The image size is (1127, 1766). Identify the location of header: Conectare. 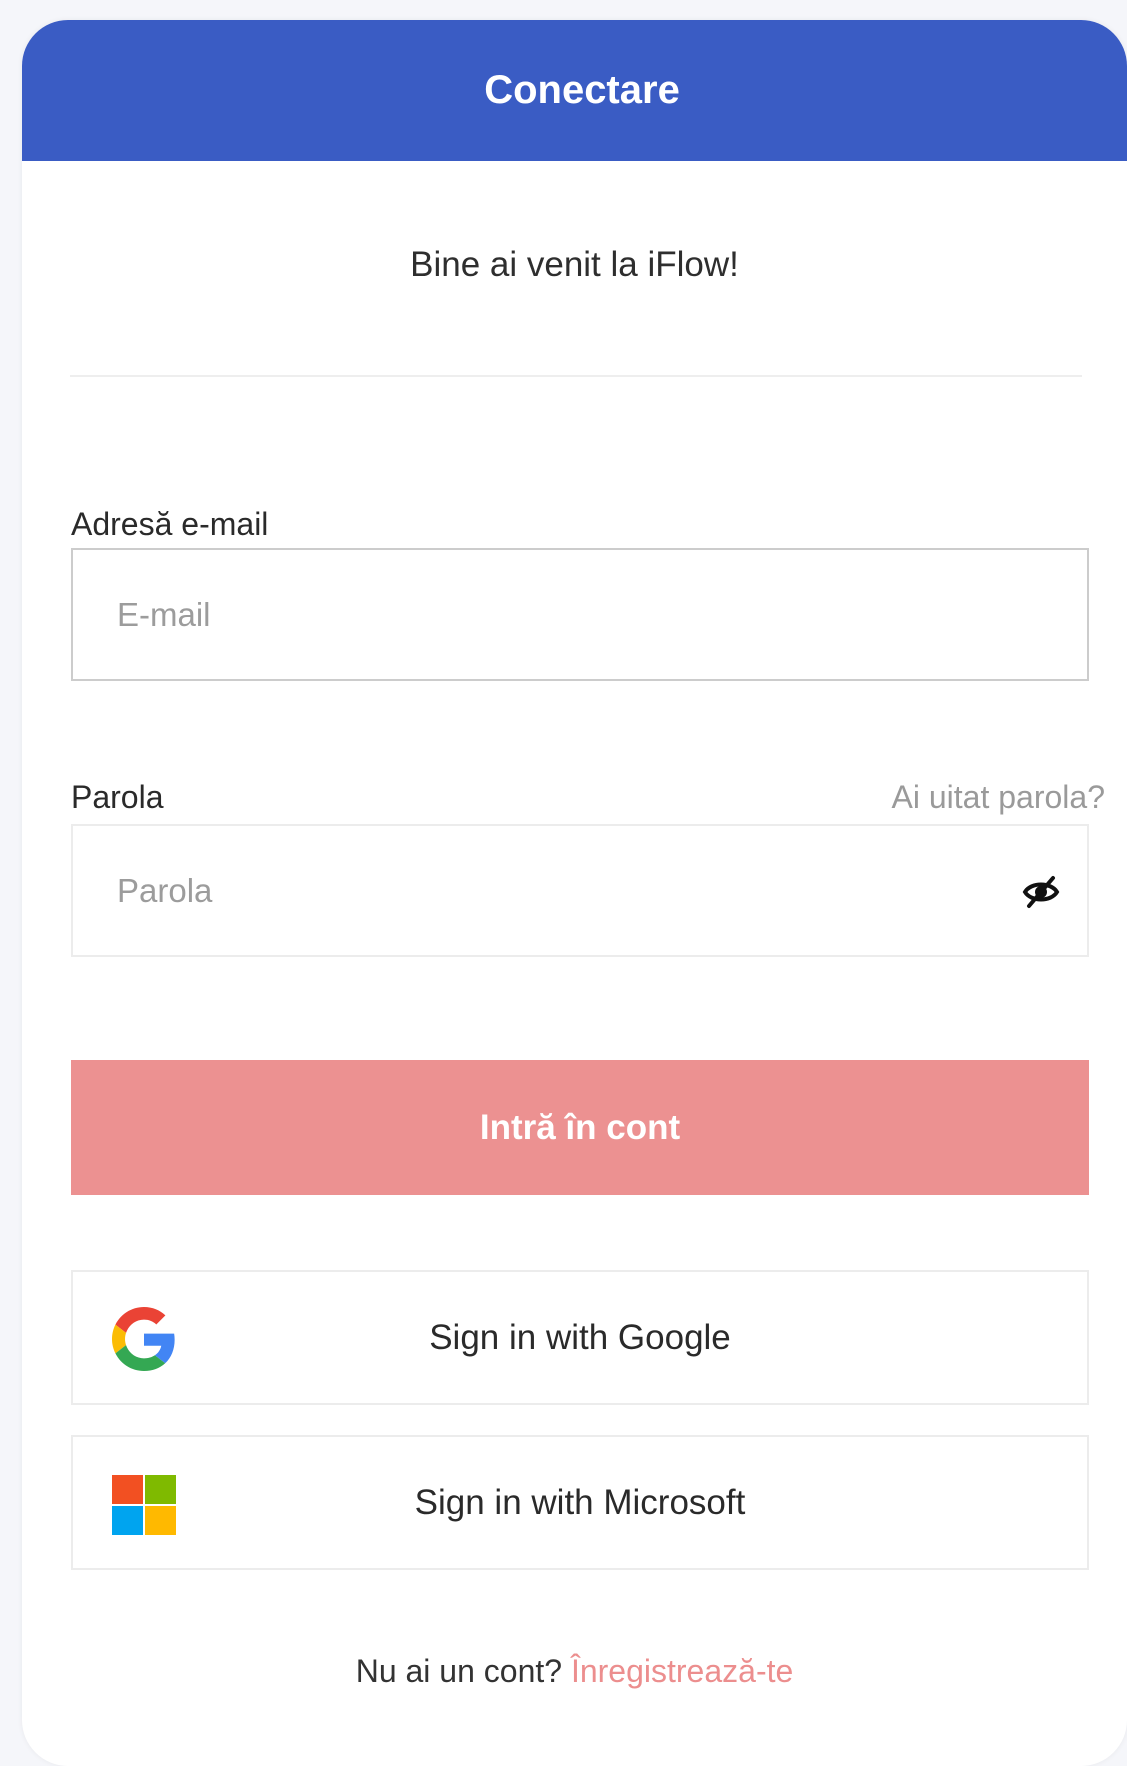
(574, 90).